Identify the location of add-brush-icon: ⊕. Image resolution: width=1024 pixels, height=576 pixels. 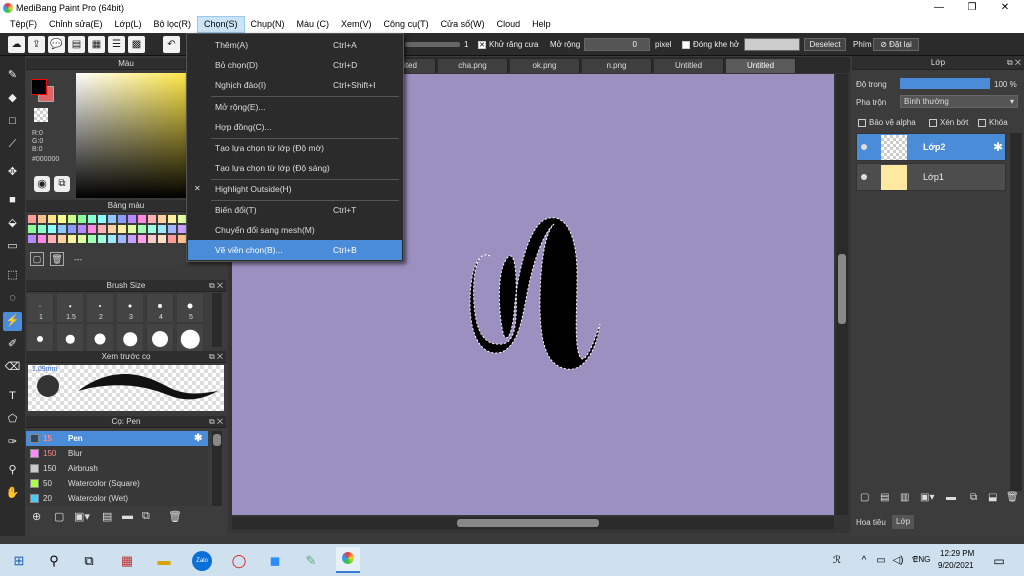
(36, 516).